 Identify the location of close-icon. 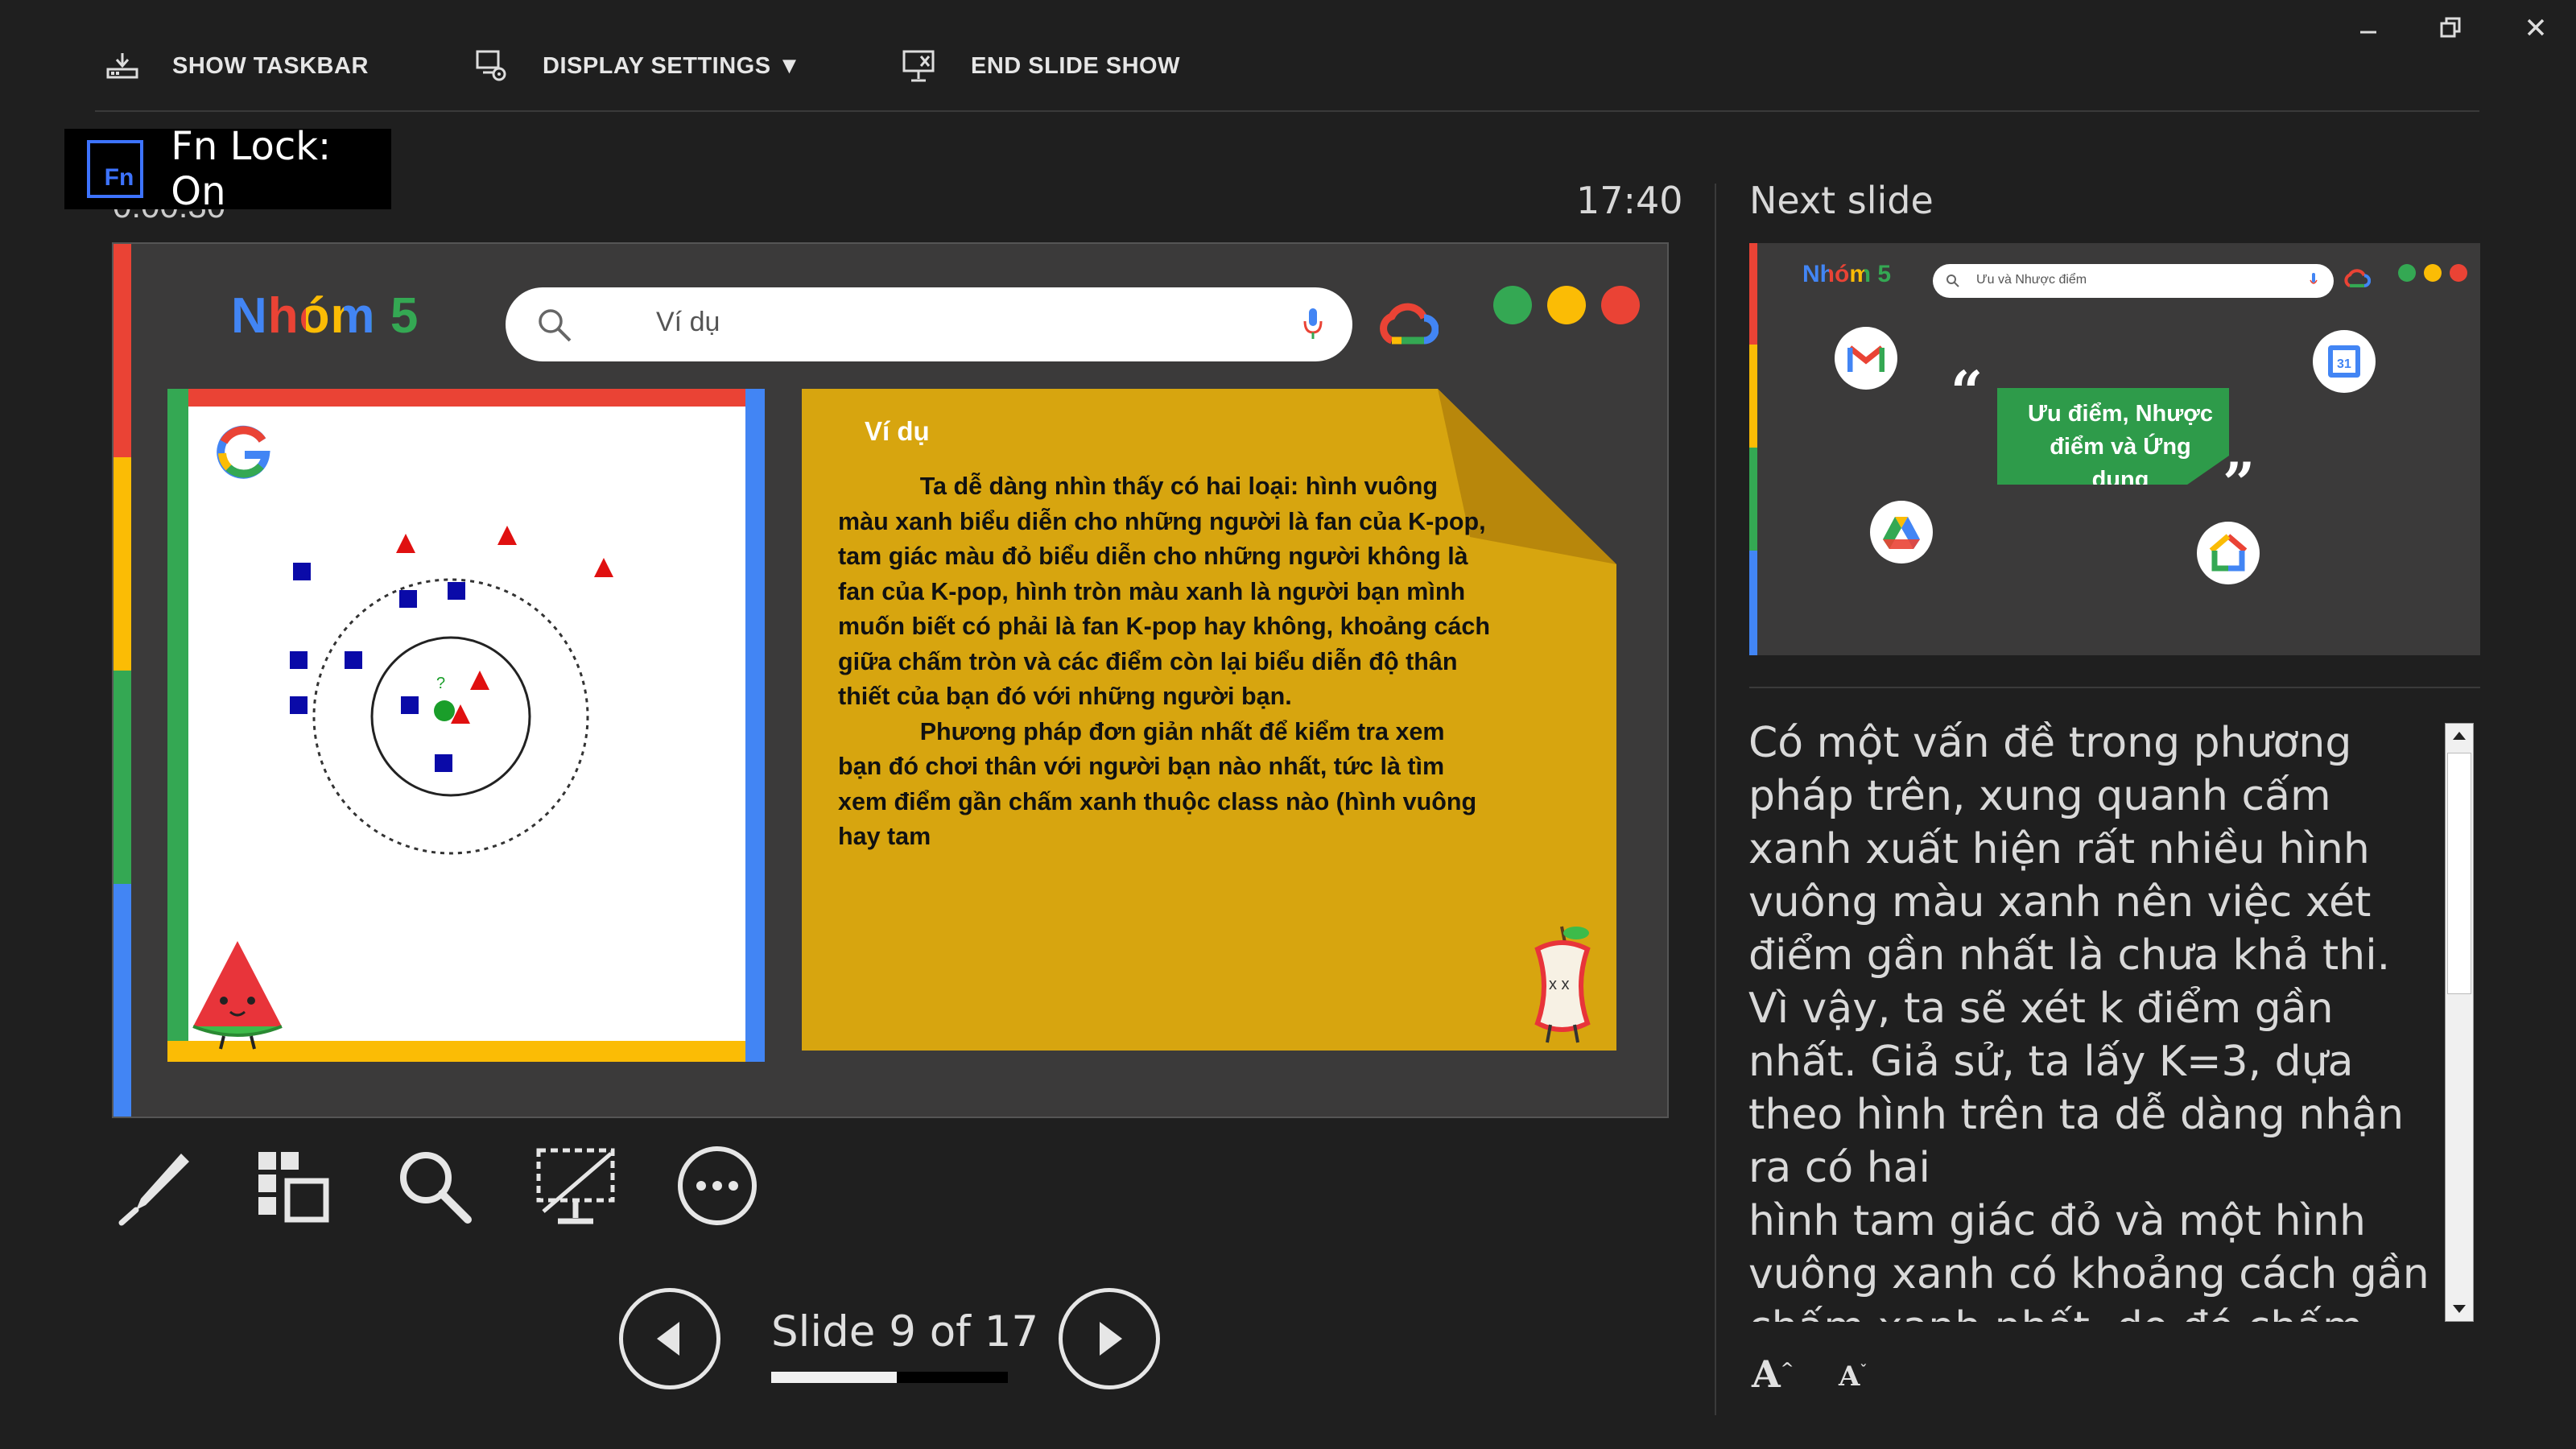
(2536, 27).